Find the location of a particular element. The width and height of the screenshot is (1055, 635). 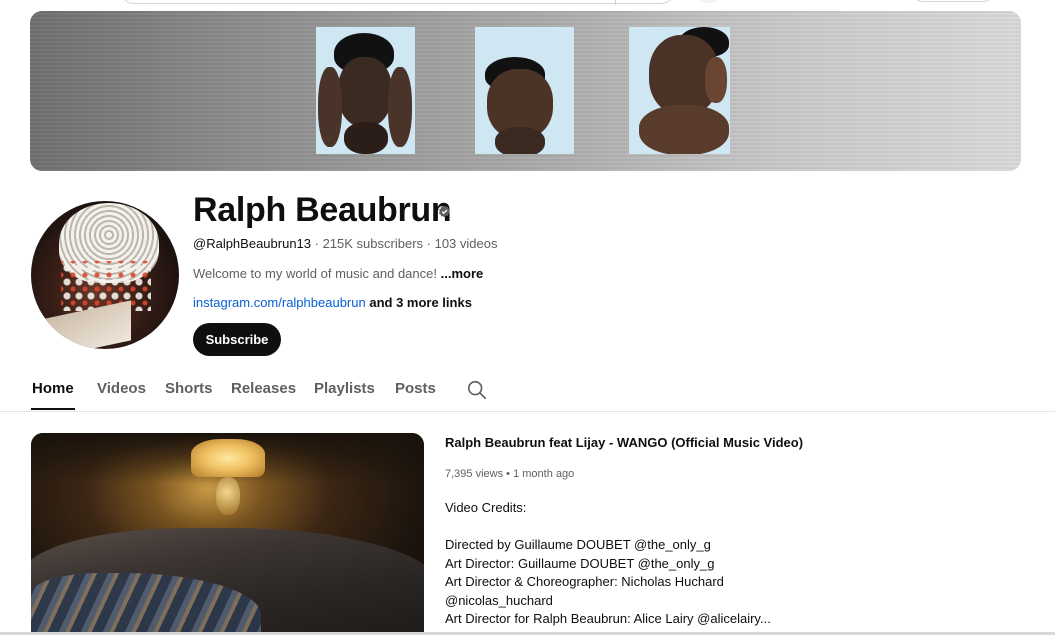

channel-description-text: Welcome to my world of music and dance! is located at coordinates (315, 273).